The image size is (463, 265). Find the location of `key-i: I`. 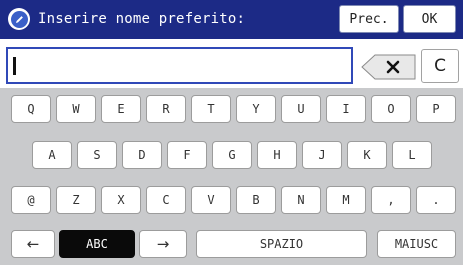

key-i: I is located at coordinates (346, 109).